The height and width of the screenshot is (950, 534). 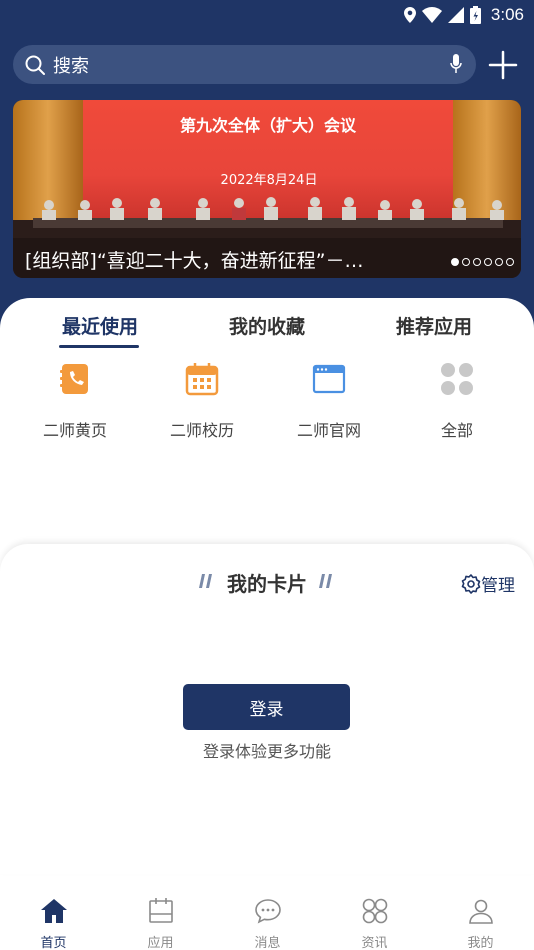 What do you see at coordinates (329, 401) in the screenshot?
I see `app-website: 二师官网` at bounding box center [329, 401].